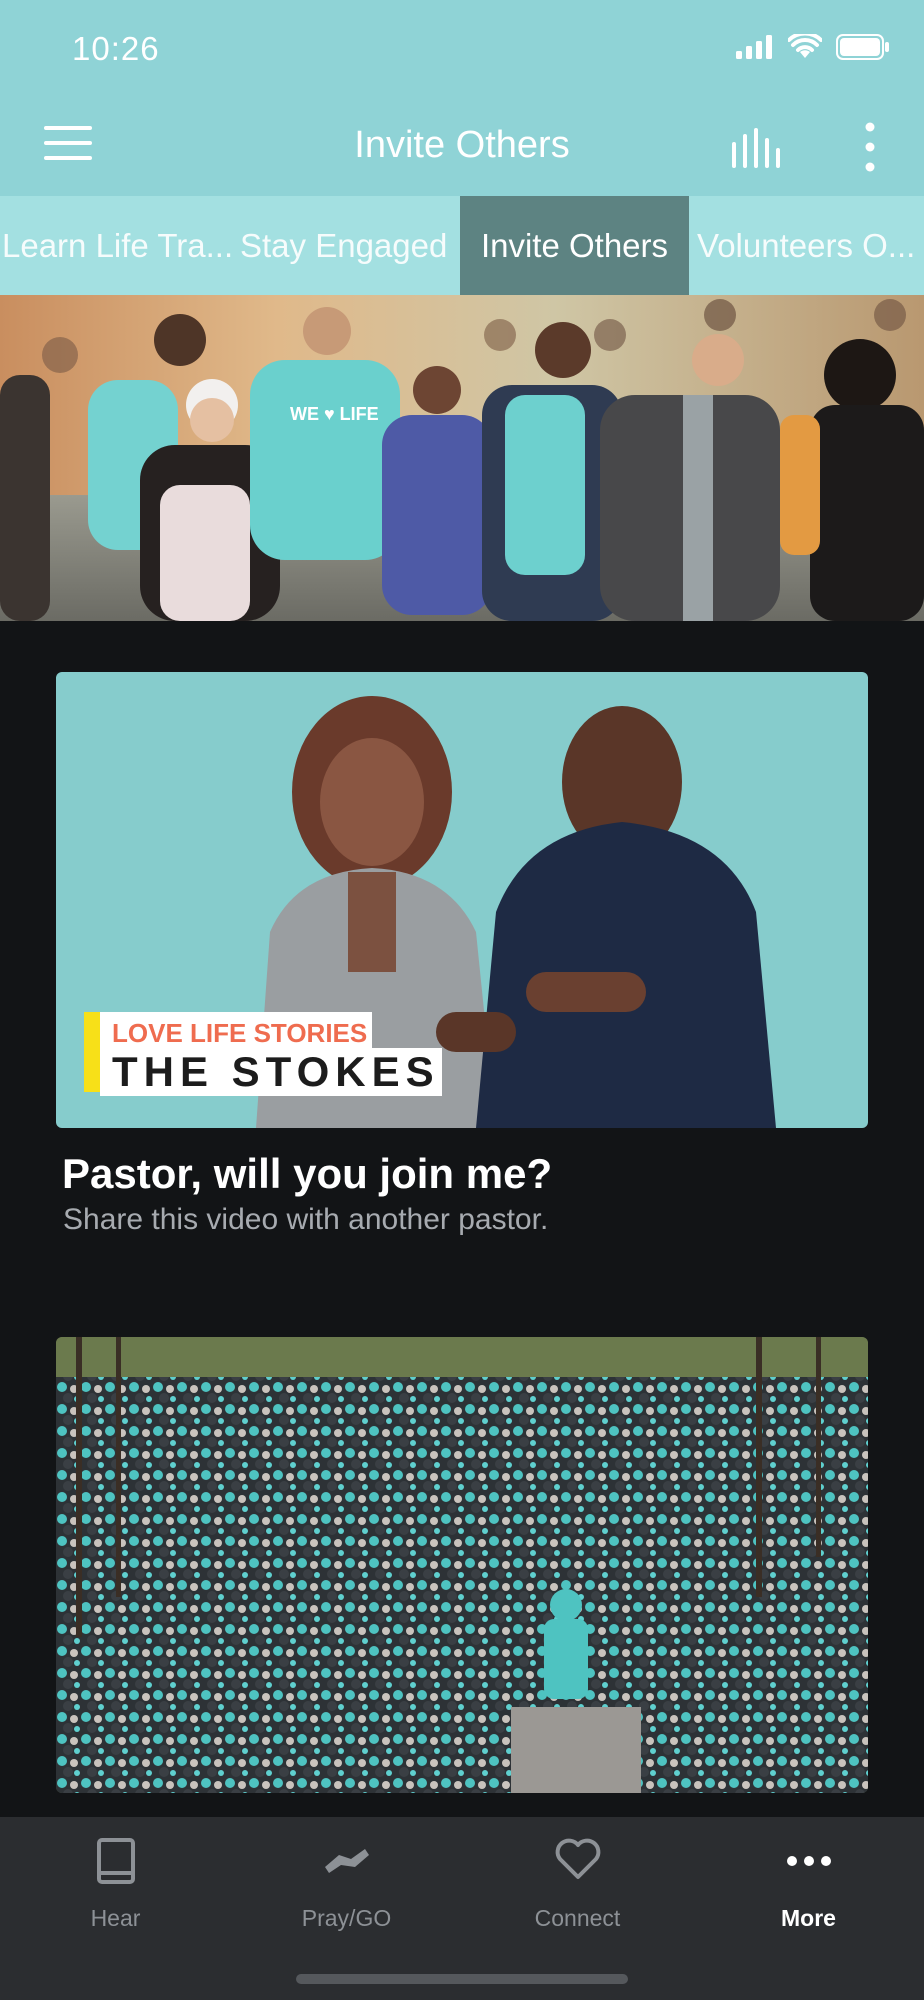 Image resolution: width=924 pixels, height=2000 pixels. What do you see at coordinates (808, 1918) in the screenshot?
I see `nav-label-more: More` at bounding box center [808, 1918].